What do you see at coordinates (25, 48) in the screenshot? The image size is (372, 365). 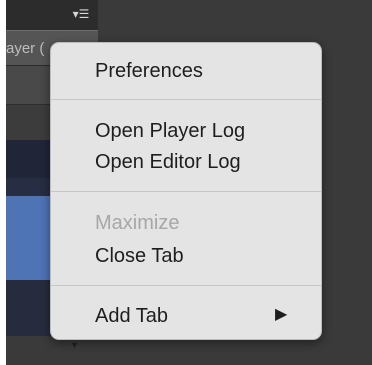 I see `player-tab-label: ayer (` at bounding box center [25, 48].